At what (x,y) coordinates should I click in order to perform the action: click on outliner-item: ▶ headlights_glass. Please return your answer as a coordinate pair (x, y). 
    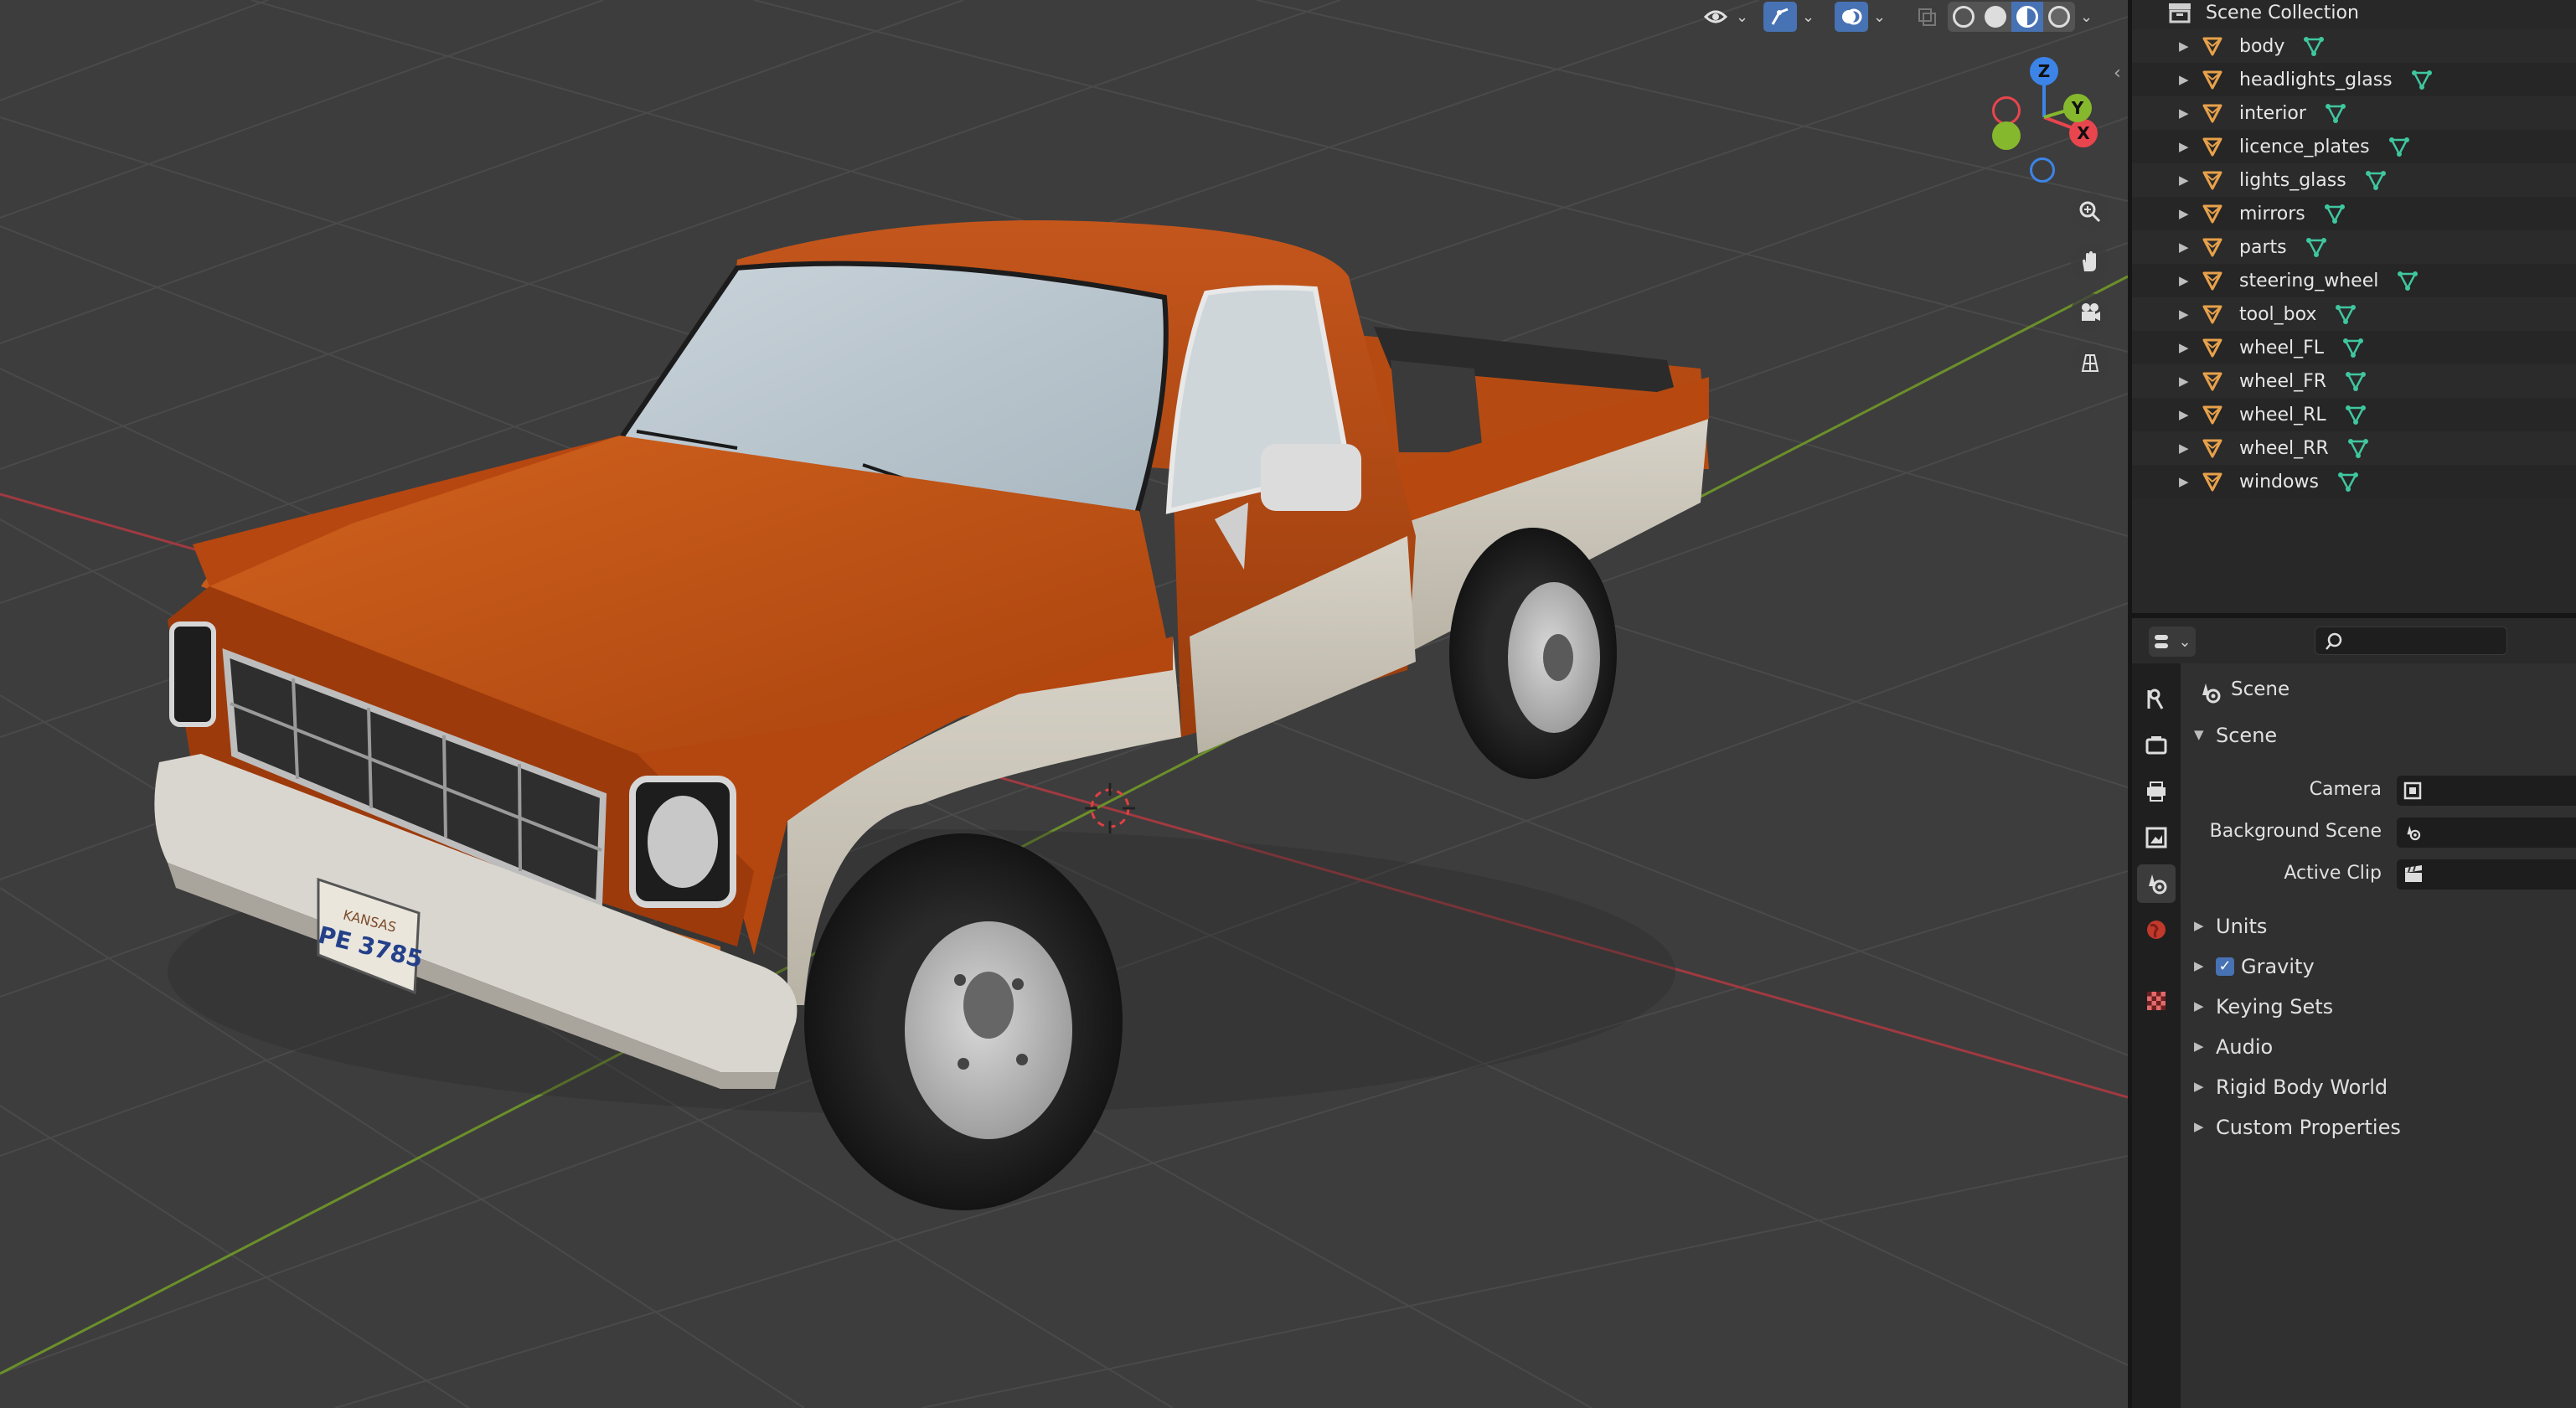
    Looking at the image, I should click on (2354, 79).